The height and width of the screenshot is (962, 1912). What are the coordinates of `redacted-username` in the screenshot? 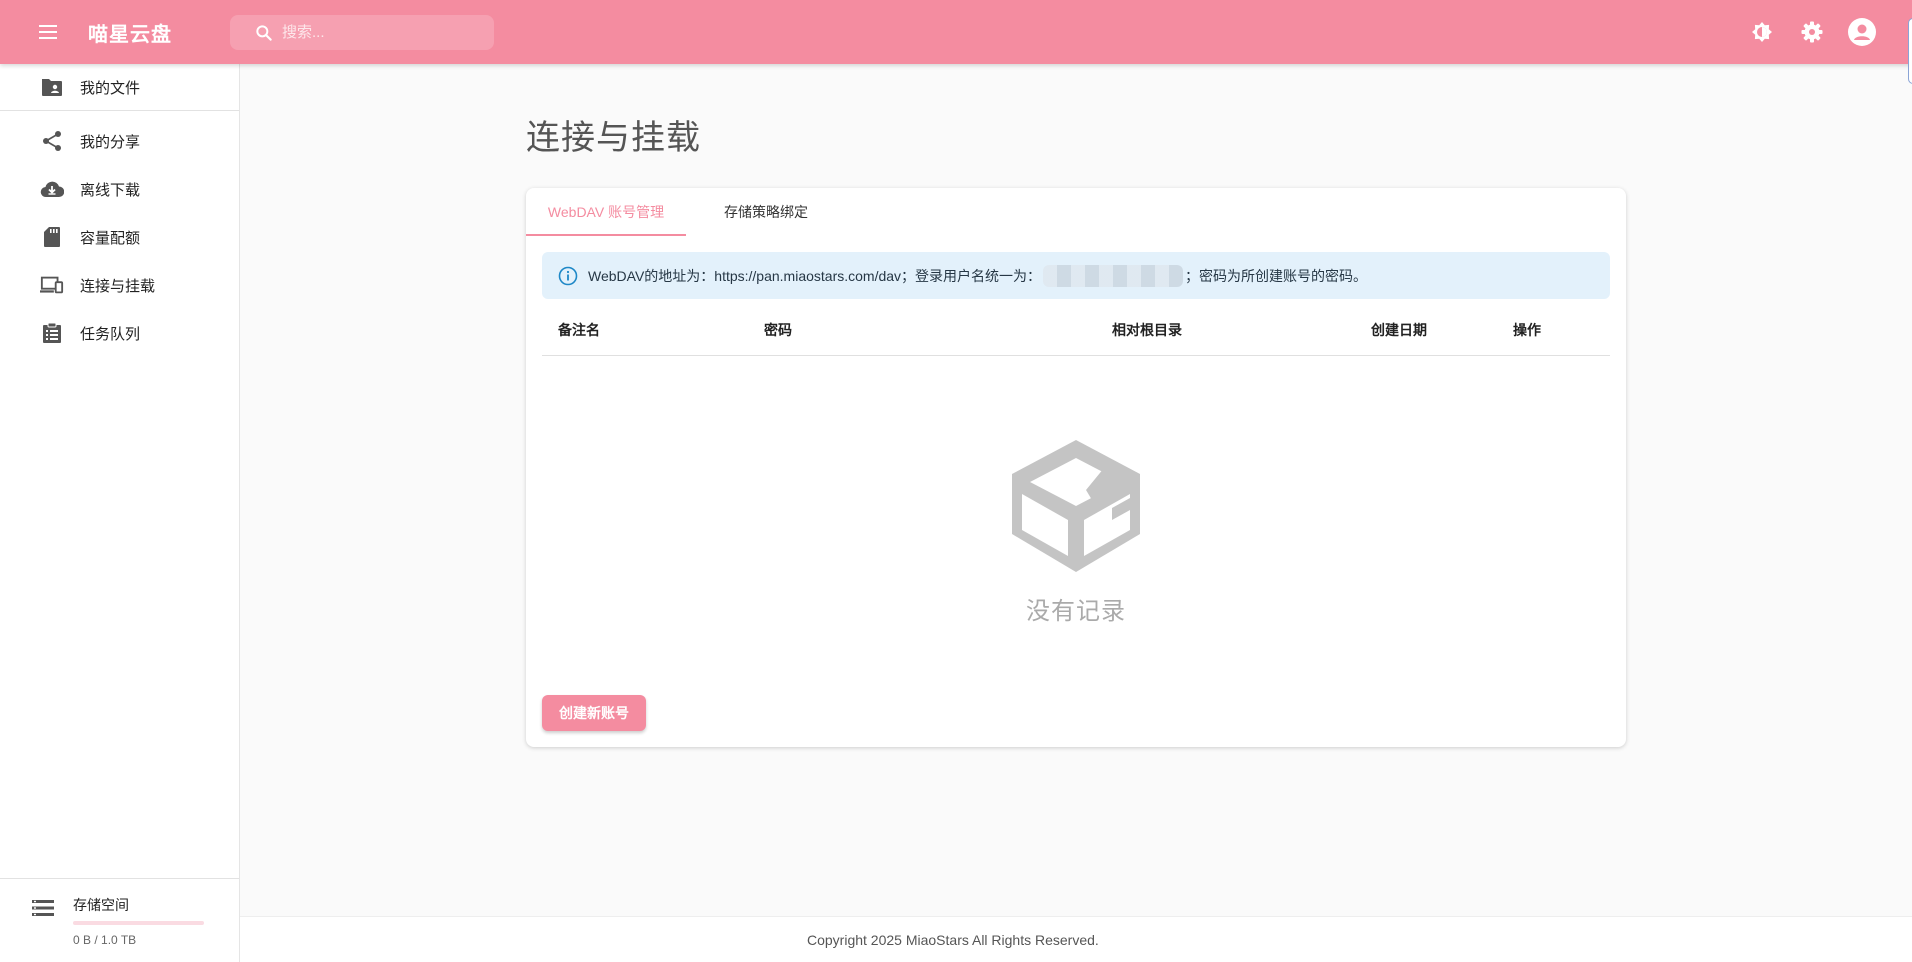 It's located at (1113, 275).